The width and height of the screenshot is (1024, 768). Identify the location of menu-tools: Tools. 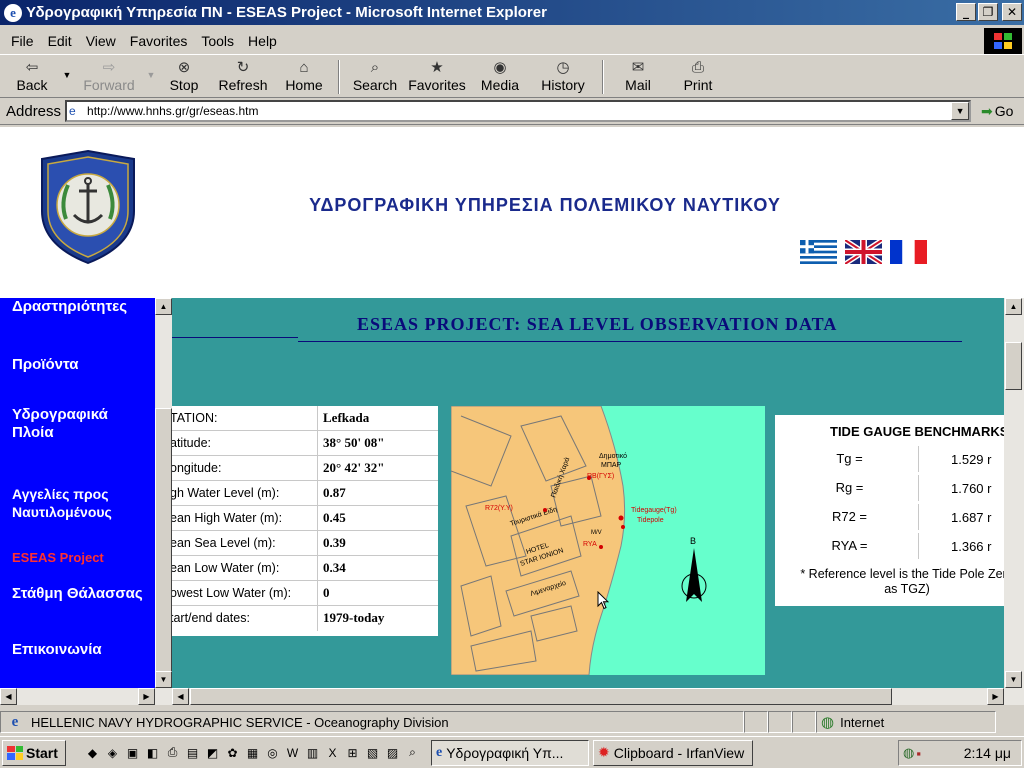
(217, 41).